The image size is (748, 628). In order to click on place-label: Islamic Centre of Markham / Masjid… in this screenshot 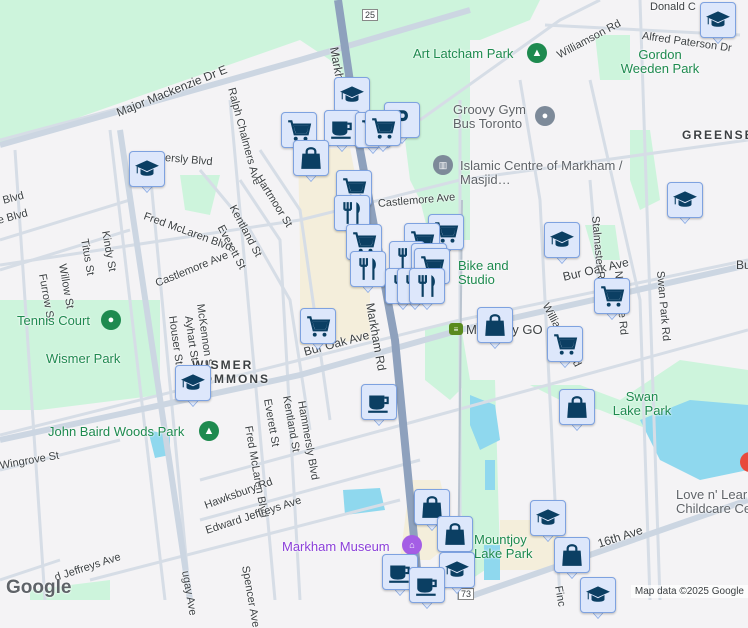, I will do `click(545, 173)`.